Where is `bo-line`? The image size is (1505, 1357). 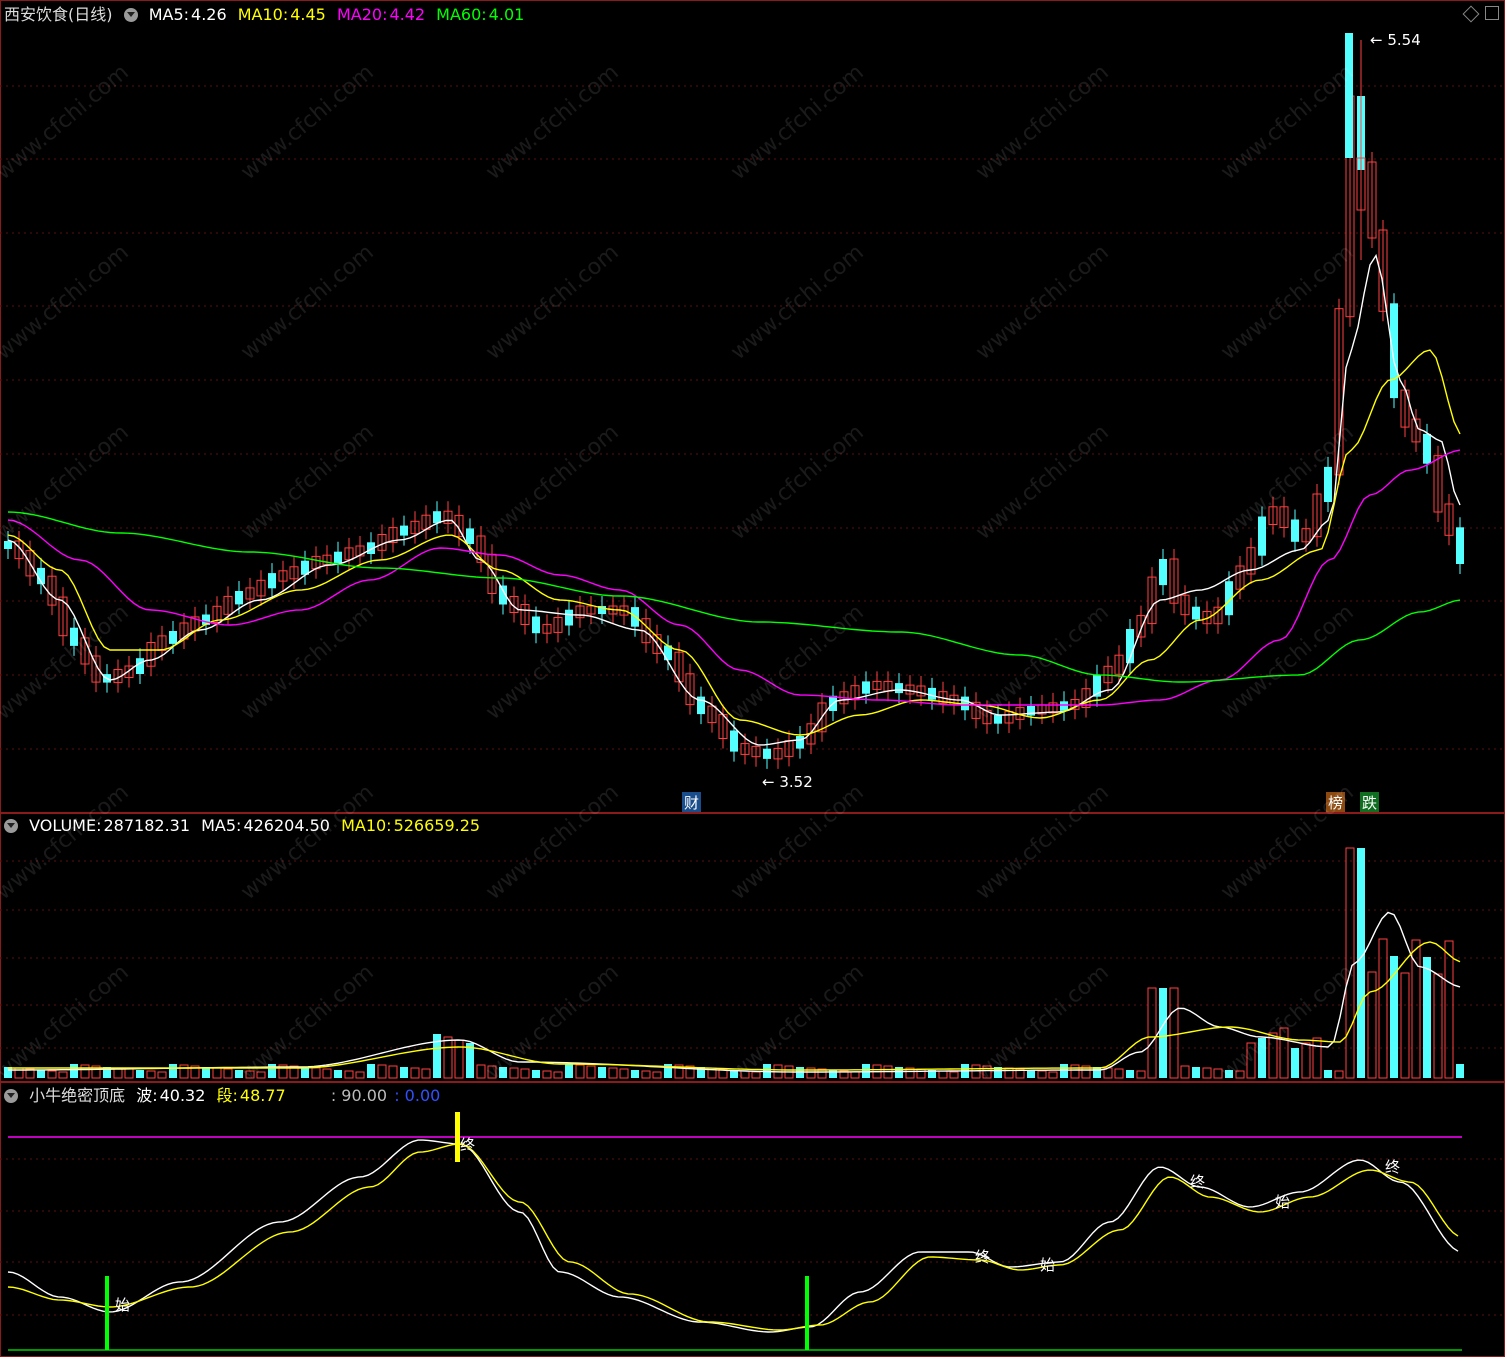
bo-line is located at coordinates (733, 1236).